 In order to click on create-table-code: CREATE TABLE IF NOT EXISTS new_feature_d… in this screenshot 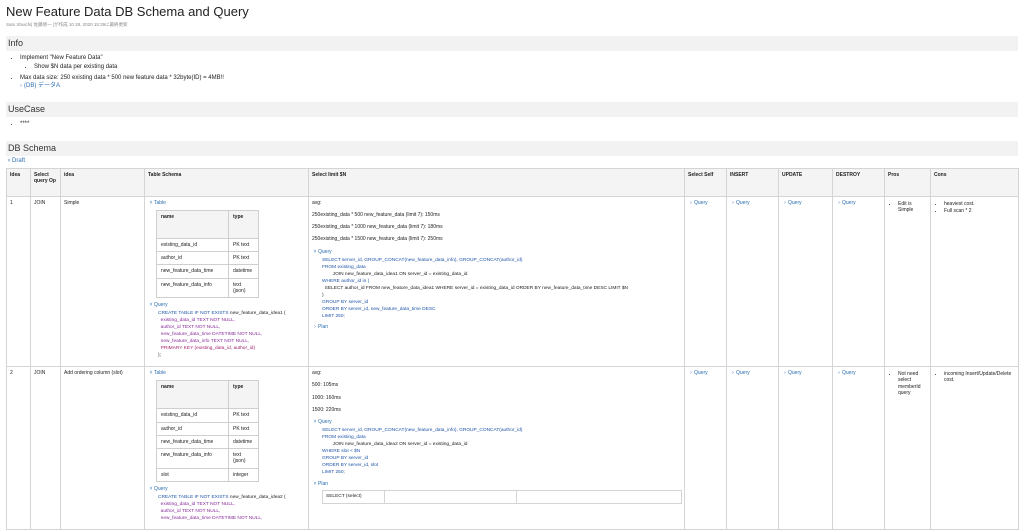, I will do `click(222, 335)`.